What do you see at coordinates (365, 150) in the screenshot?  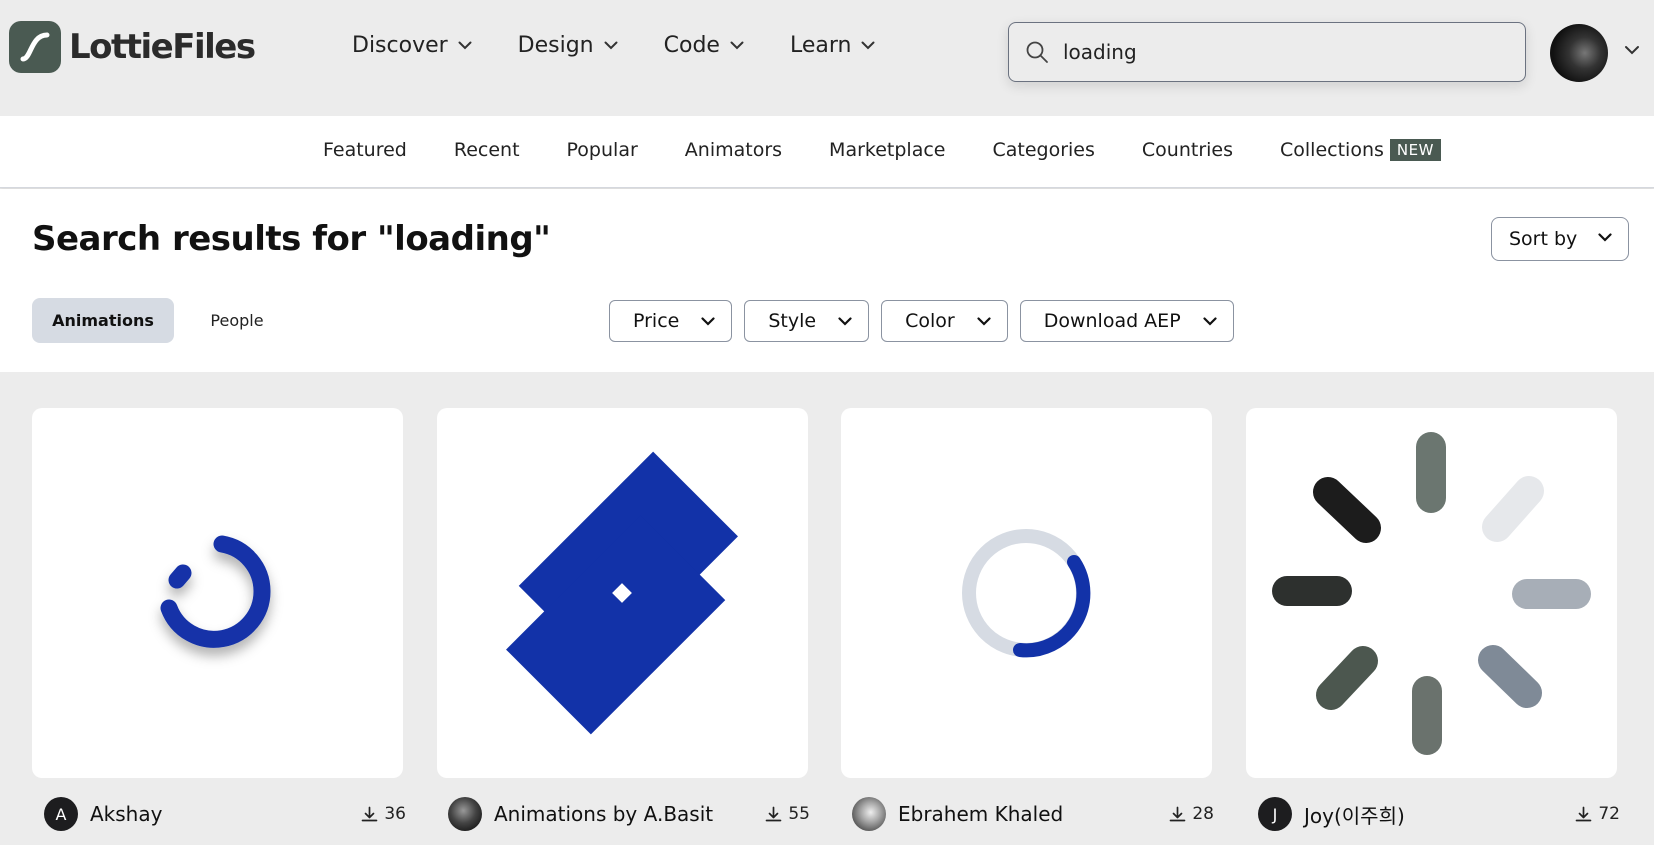 I see `subnav-featured: Featured` at bounding box center [365, 150].